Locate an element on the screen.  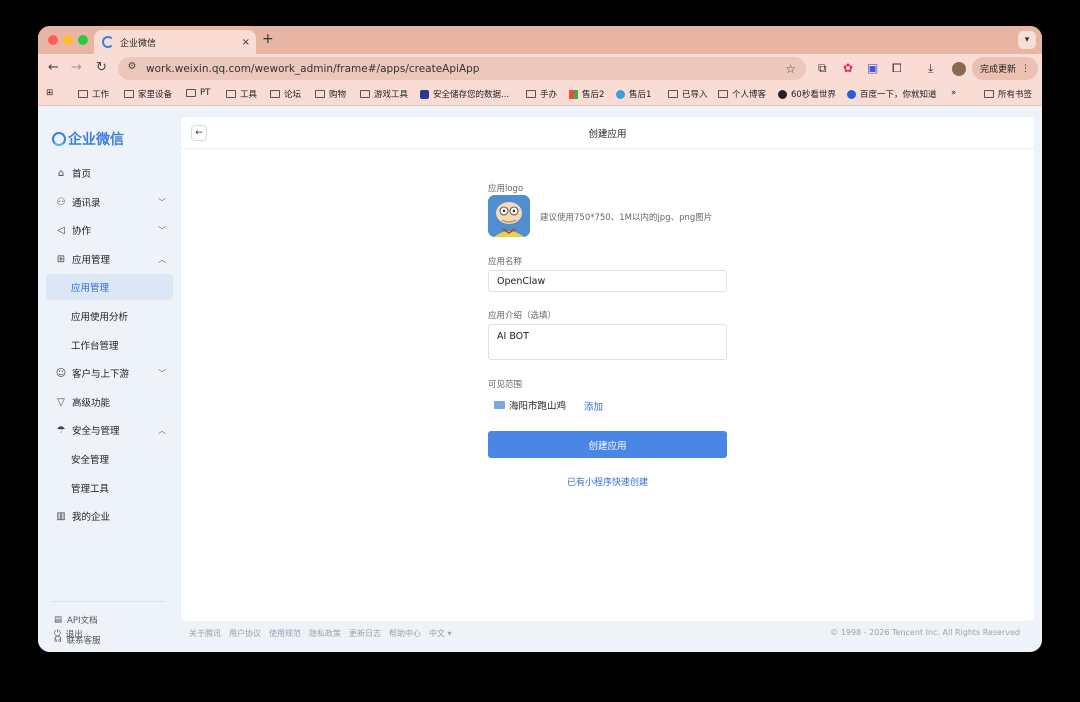
sidebar-item-security: ☂ 安全与管理 ︿ is located at coordinates (109, 430).